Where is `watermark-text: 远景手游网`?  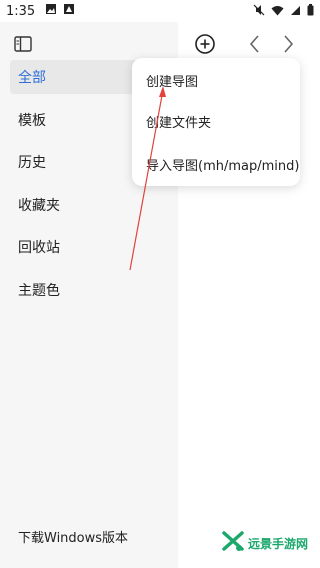 watermark-text: 远景手游网 is located at coordinates (278, 543).